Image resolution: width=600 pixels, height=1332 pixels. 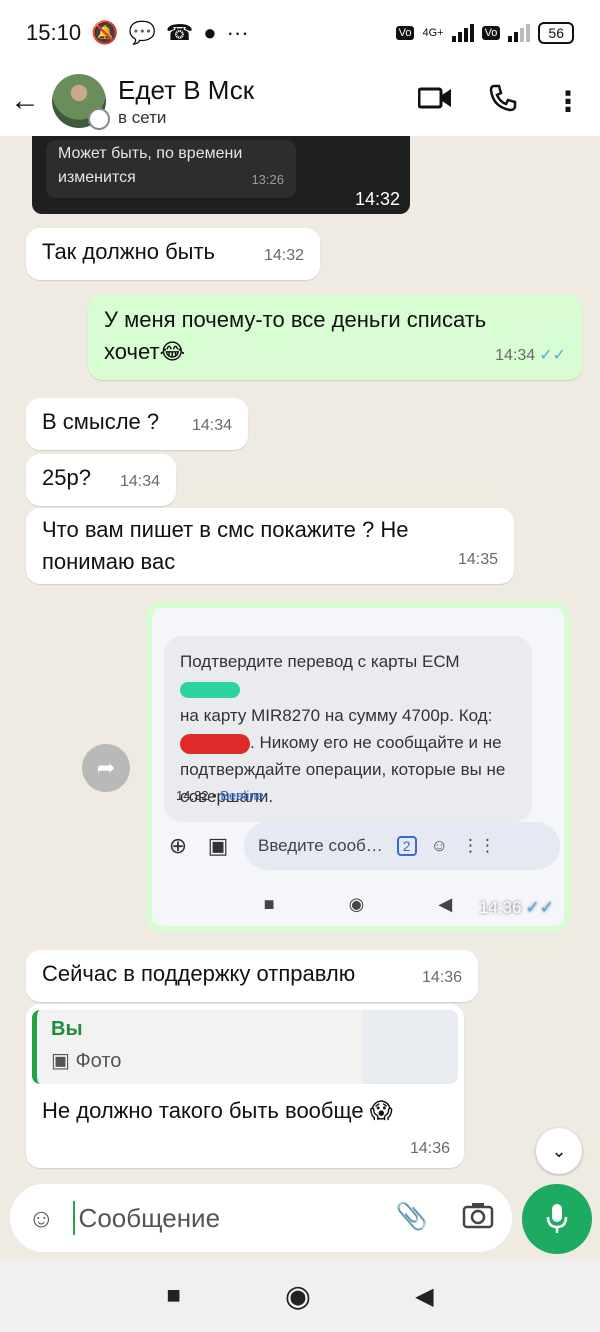 I want to click on message-icon: ●, so click(x=210, y=32).